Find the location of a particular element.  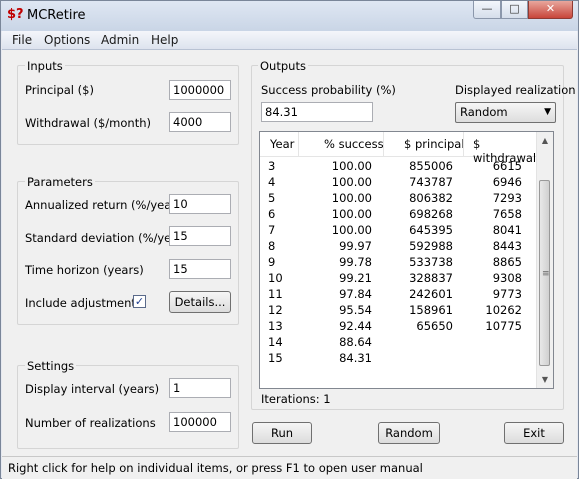

row-success: 92.44 is located at coordinates (355, 326).